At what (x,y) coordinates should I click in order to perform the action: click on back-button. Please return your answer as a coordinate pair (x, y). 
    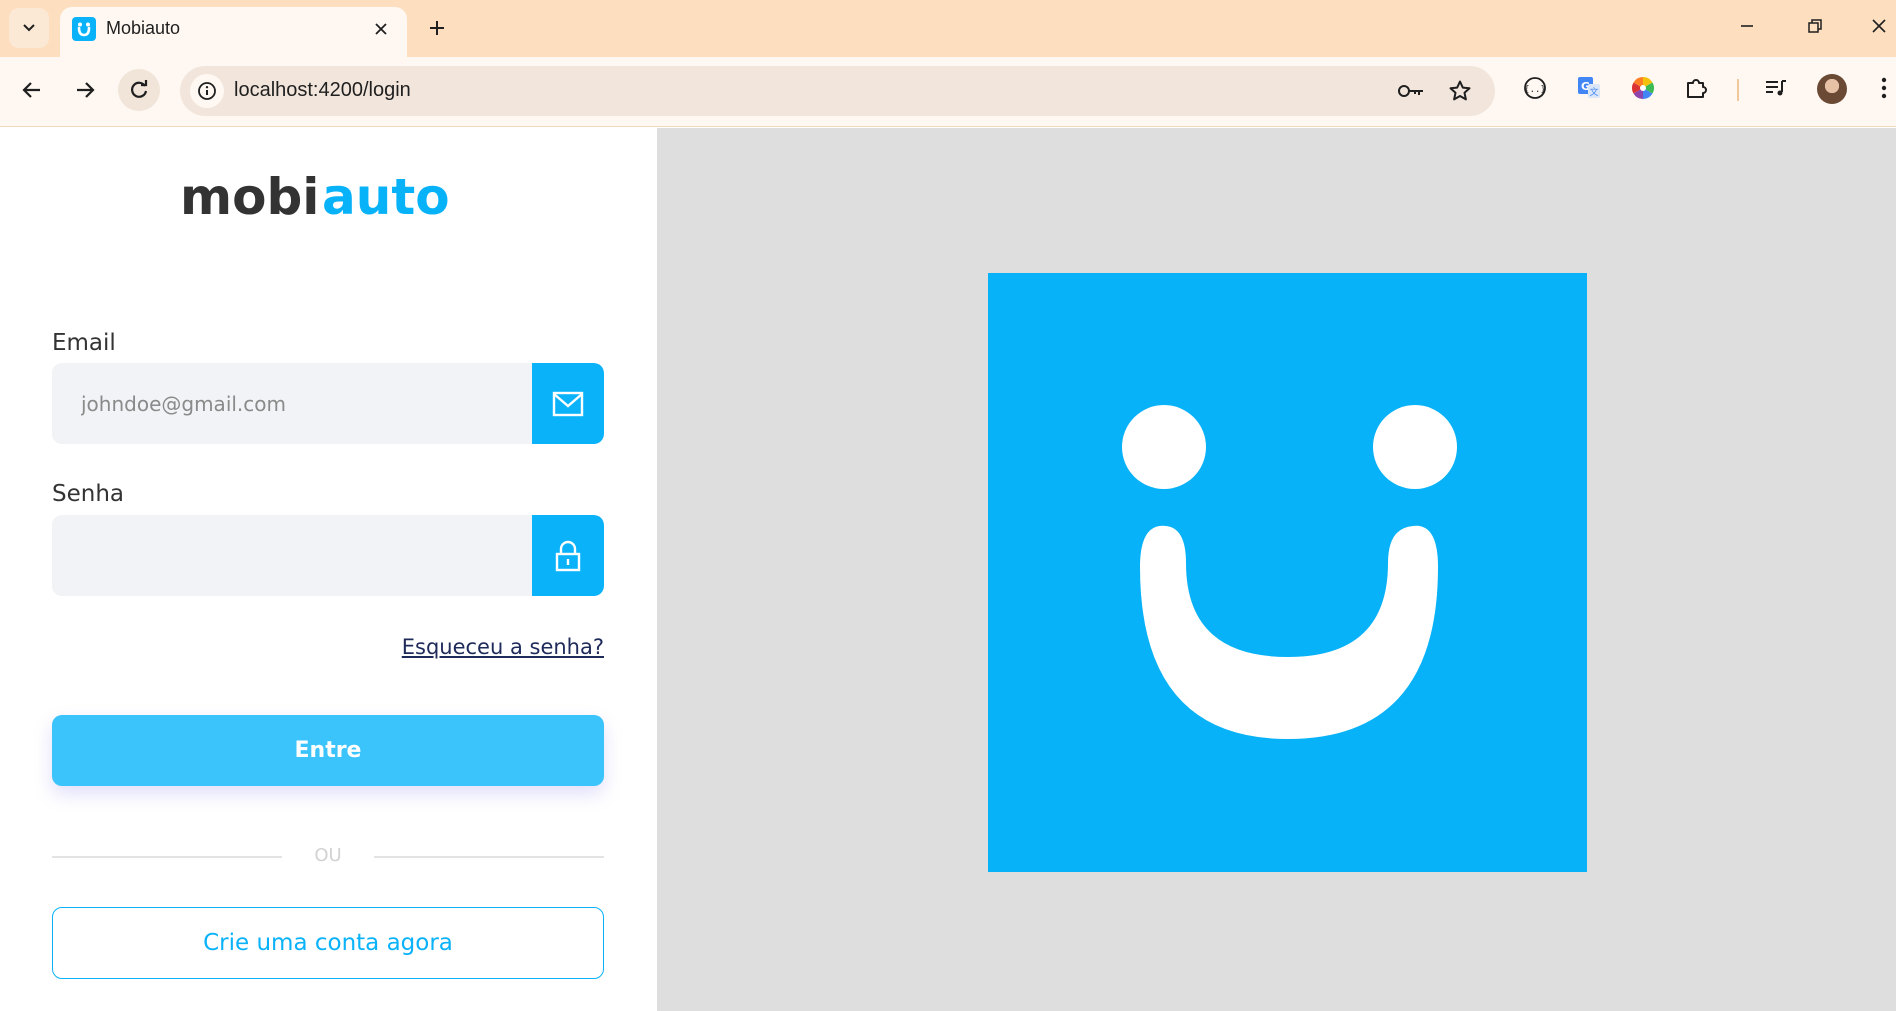
    Looking at the image, I should click on (32, 90).